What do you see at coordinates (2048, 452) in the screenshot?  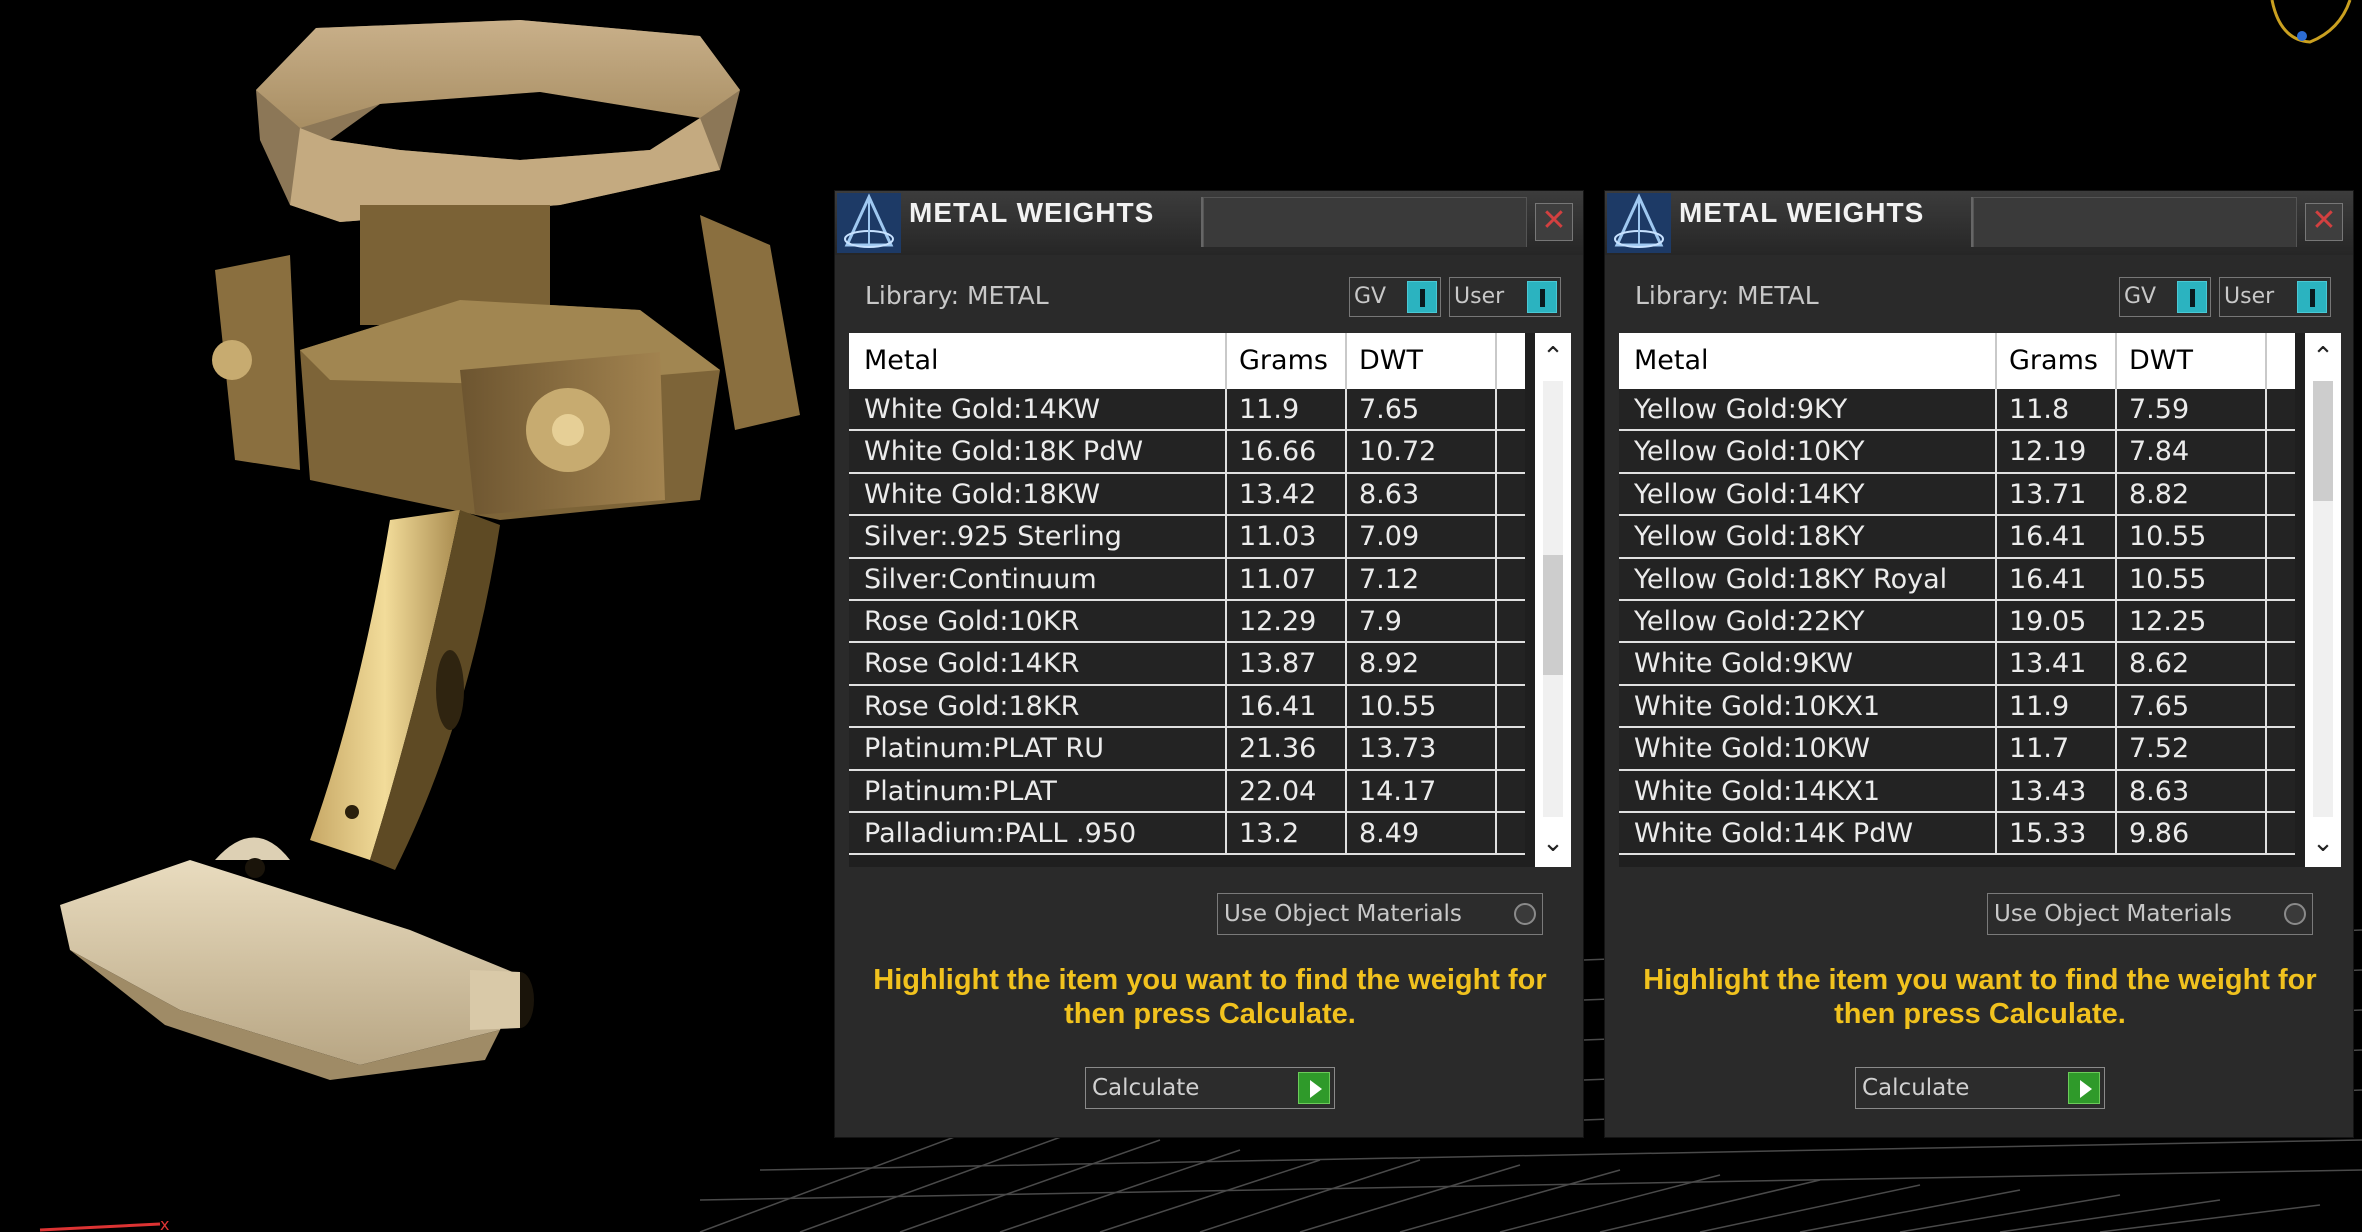 I see `cell-grams: 12.19` at bounding box center [2048, 452].